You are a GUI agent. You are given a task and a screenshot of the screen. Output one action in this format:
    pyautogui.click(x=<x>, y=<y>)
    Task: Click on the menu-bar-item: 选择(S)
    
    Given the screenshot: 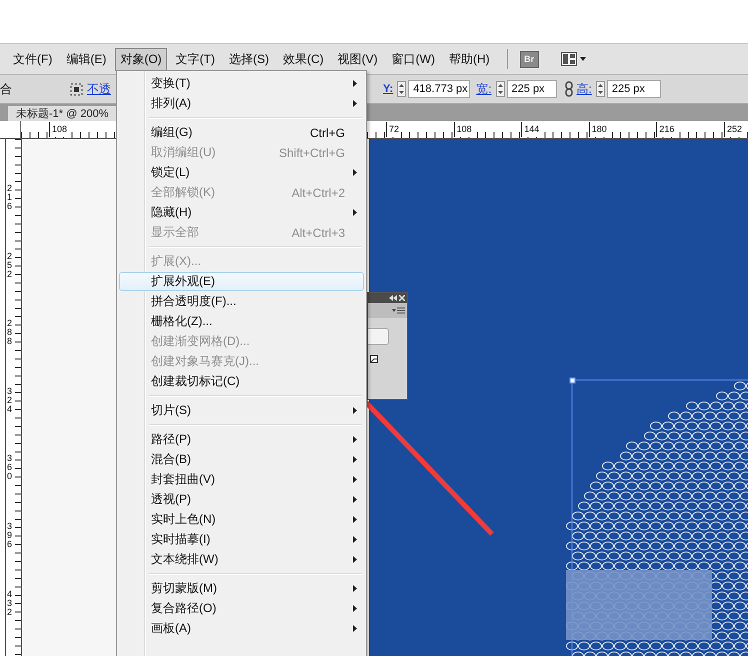 What is the action you would take?
    pyautogui.click(x=249, y=59)
    